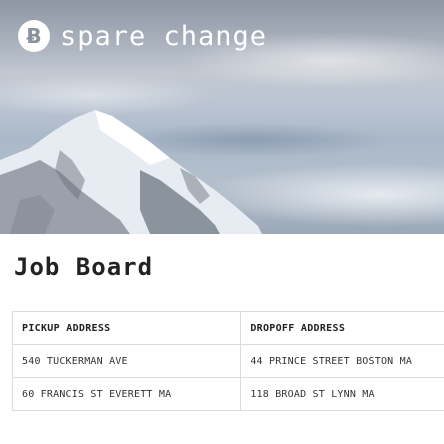  Describe the element at coordinates (342, 328) in the screenshot. I see `column-header-dropoff: Dropoff Address` at that location.